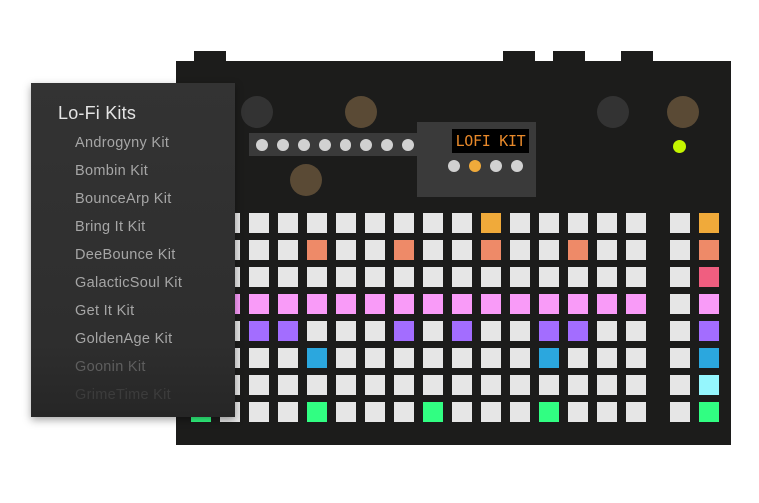 The height and width of the screenshot is (503, 759). What do you see at coordinates (128, 259) in the screenshot?
I see `kit-list-item: DeeBounce Kit` at bounding box center [128, 259].